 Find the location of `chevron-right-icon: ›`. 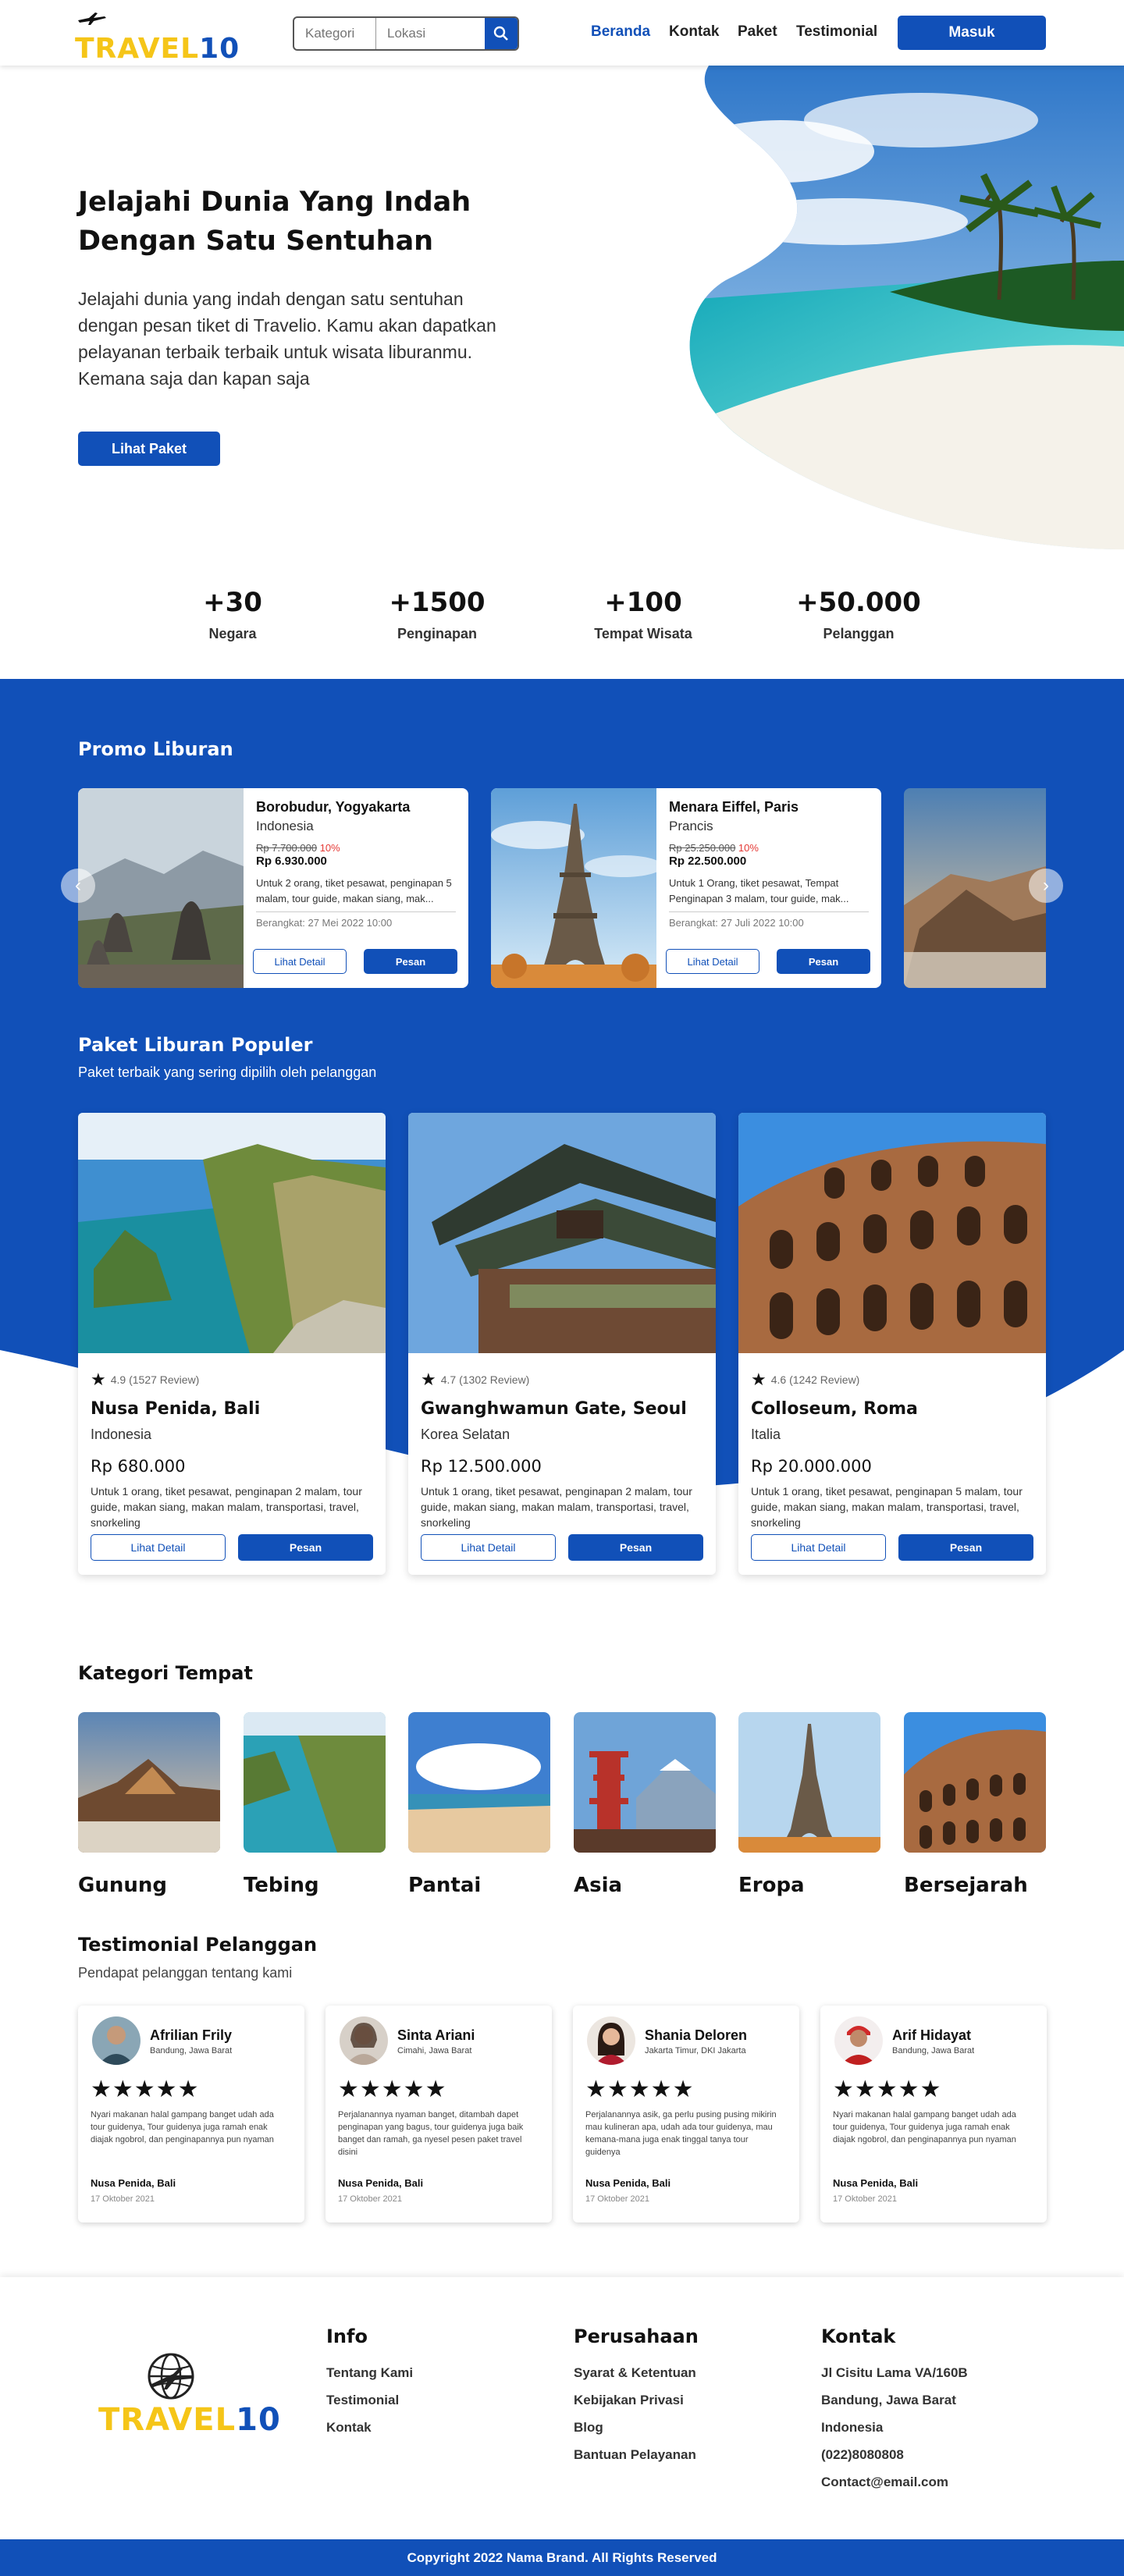

chevron-right-icon: › is located at coordinates (1046, 885).